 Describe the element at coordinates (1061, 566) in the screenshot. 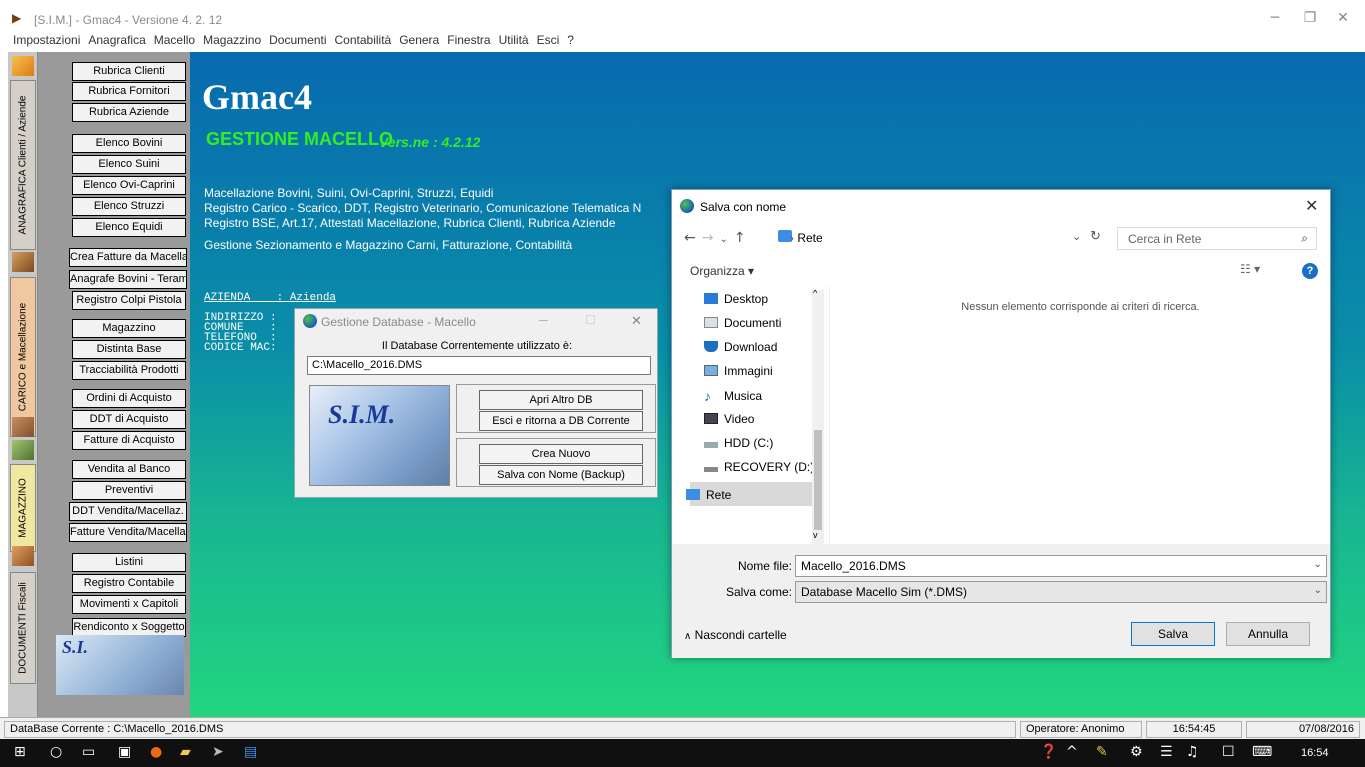

I see `filename-field: Macello_2016.DMS ⌄` at that location.